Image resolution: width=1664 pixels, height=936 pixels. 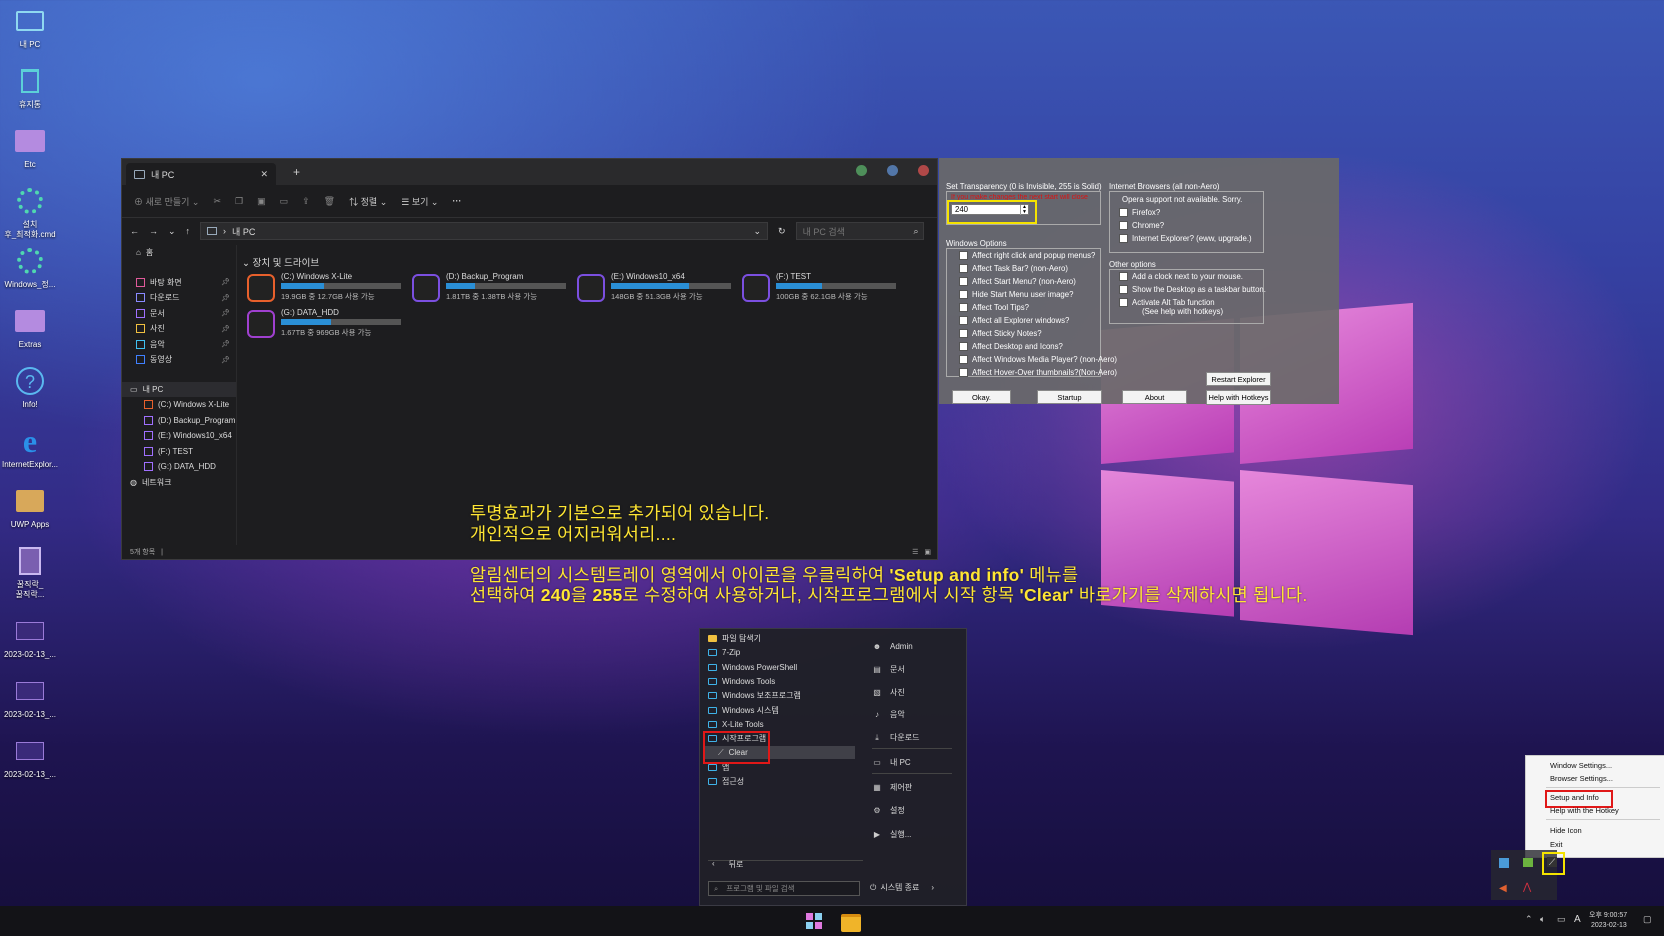 I want to click on history-icon: ⌄, so click(x=172, y=231).